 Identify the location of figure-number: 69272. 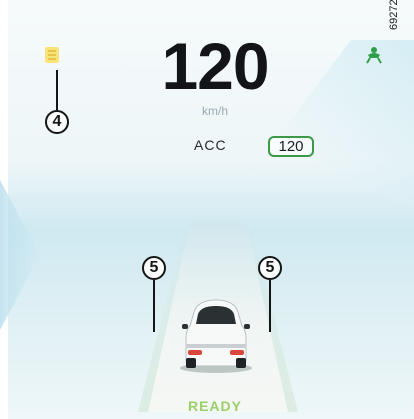
(394, 15).